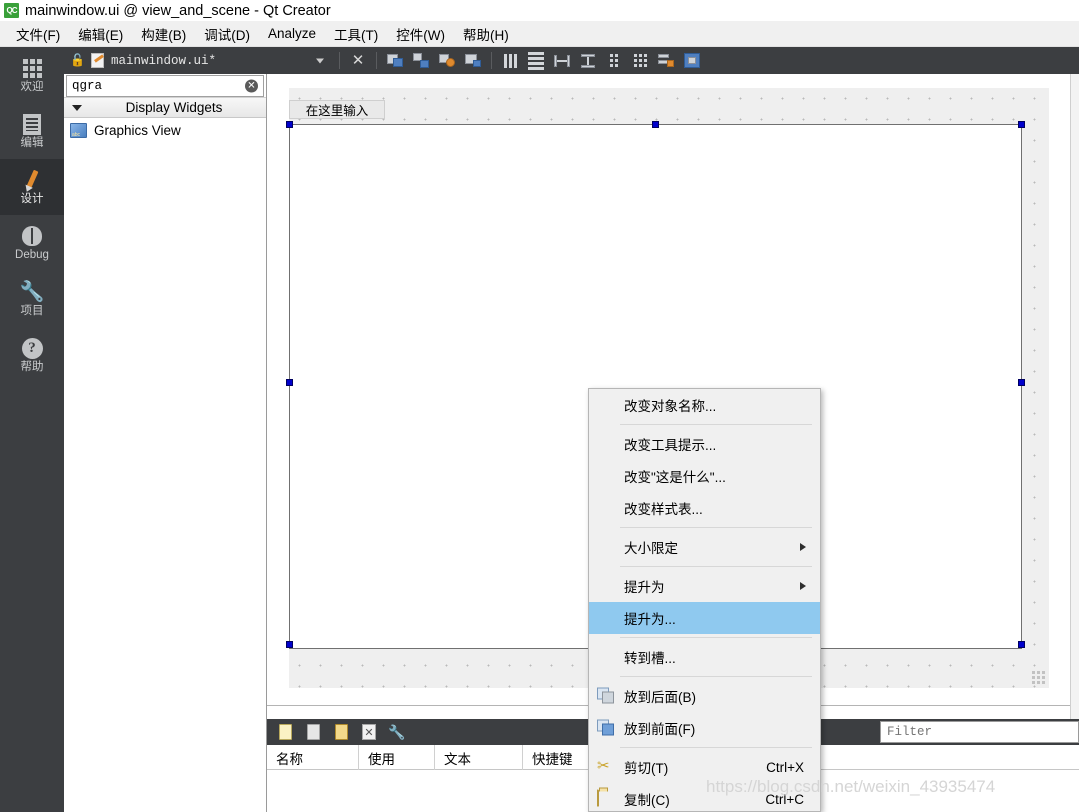 The image size is (1079, 812). I want to click on column-header-text: 文本, so click(479, 757).